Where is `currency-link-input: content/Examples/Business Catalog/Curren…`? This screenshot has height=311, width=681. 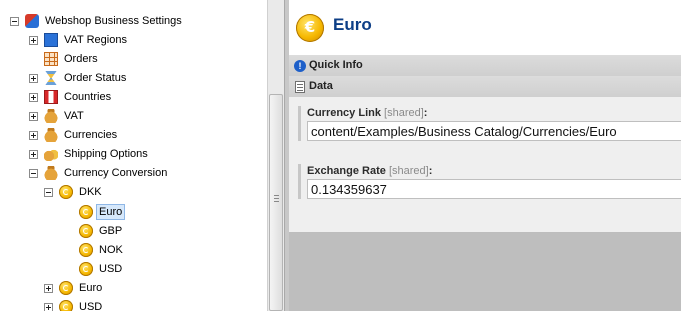 currency-link-input: content/Examples/Business Catalog/Curren… is located at coordinates (494, 131).